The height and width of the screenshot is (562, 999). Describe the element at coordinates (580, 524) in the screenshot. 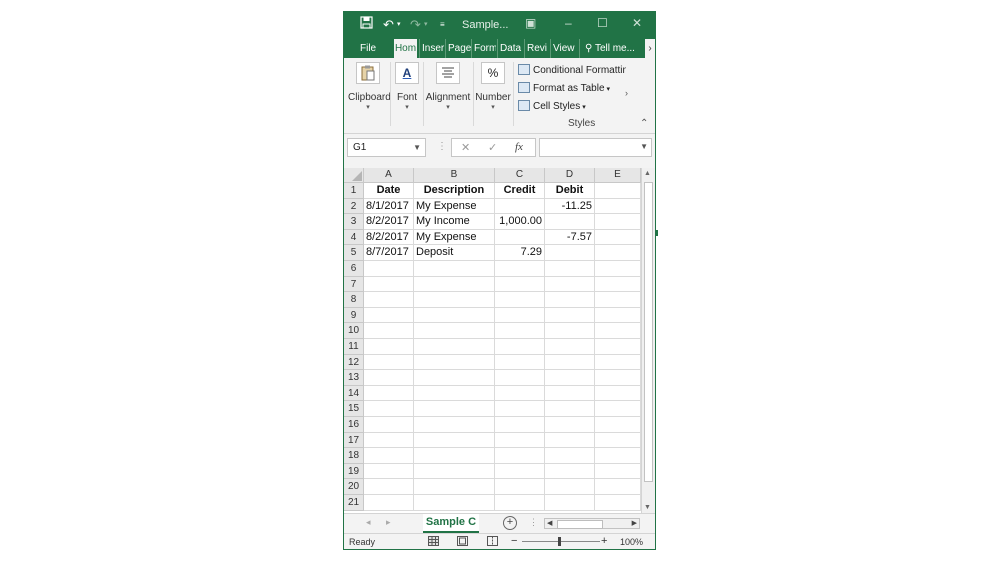

I see `scroll-thumb` at that location.